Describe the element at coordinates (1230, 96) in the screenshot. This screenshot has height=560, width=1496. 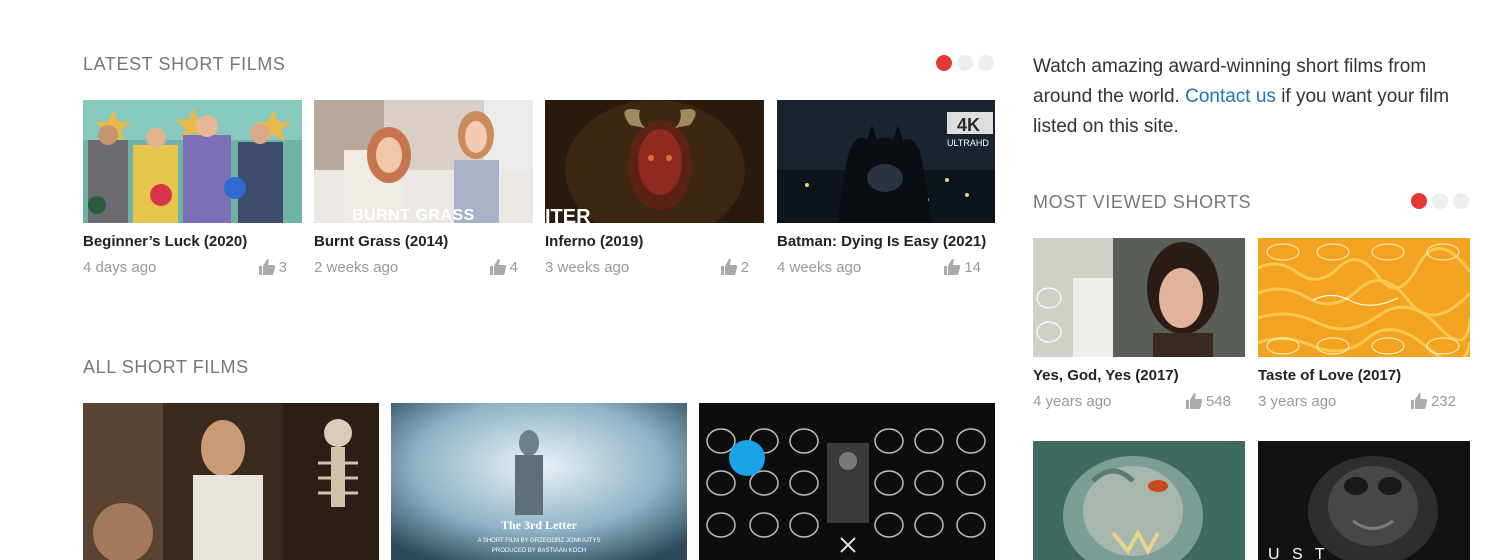
I see `contact-us-link: Contact us` at that location.